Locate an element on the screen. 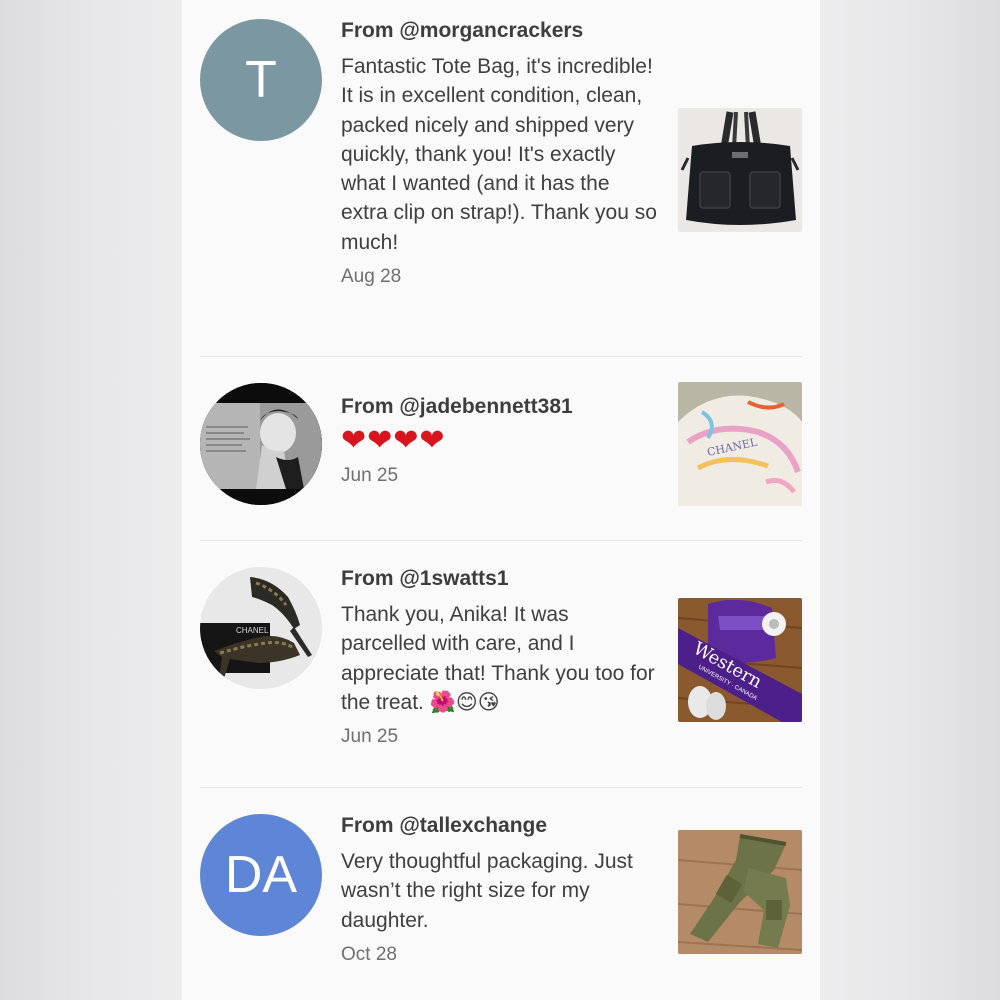 The image size is (1000, 1000). review-date: Aug 28 is located at coordinates (371, 277).